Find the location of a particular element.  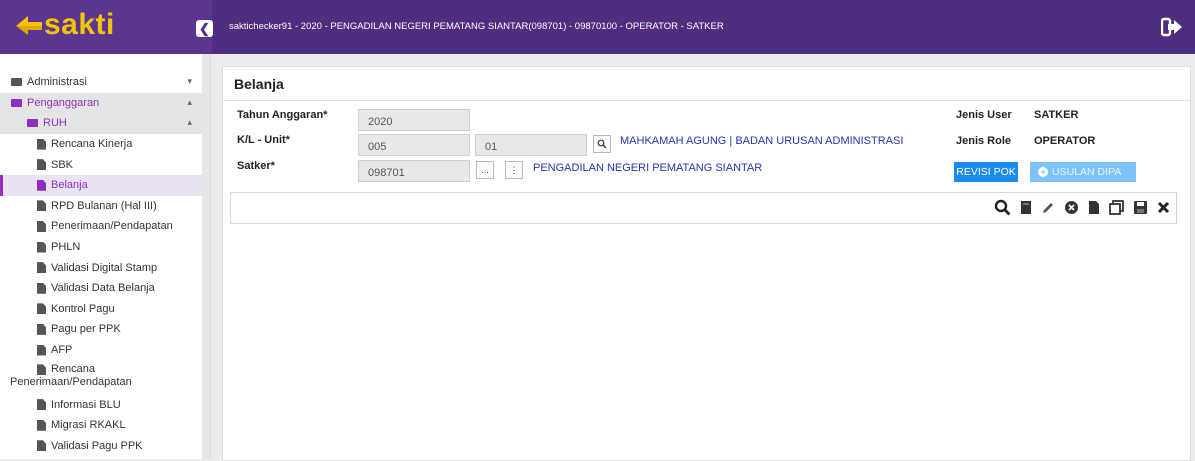

plus-circle-icon: + is located at coordinates (1043, 172).